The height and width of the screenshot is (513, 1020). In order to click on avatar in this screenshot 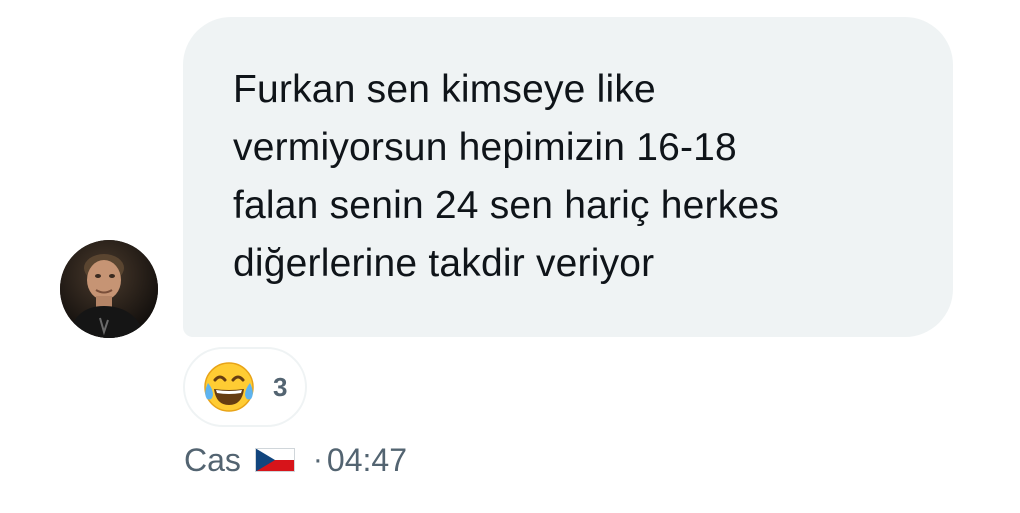, I will do `click(109, 289)`.